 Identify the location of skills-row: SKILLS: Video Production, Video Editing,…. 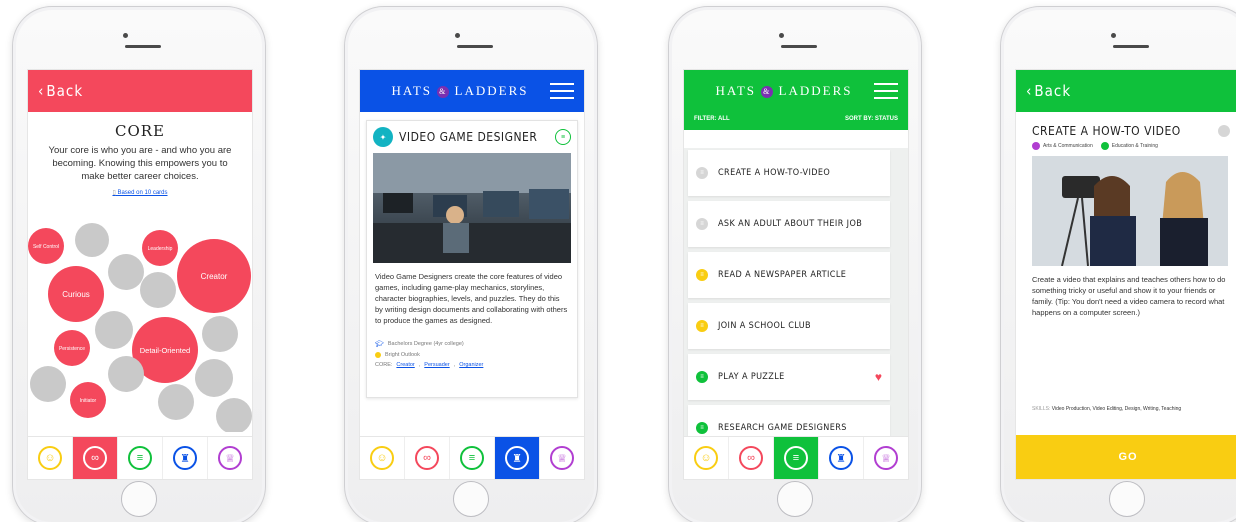
(1107, 409).